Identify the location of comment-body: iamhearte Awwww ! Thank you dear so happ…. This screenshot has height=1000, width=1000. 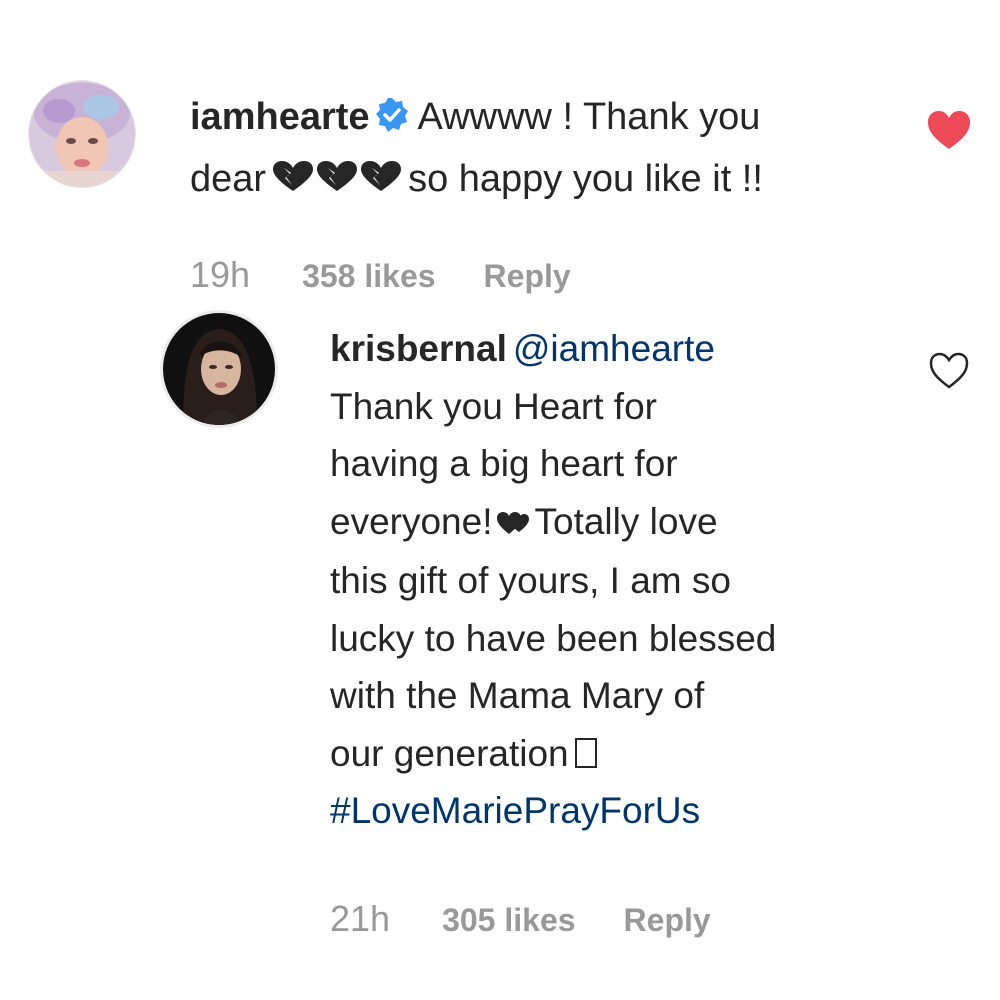
(540, 149).